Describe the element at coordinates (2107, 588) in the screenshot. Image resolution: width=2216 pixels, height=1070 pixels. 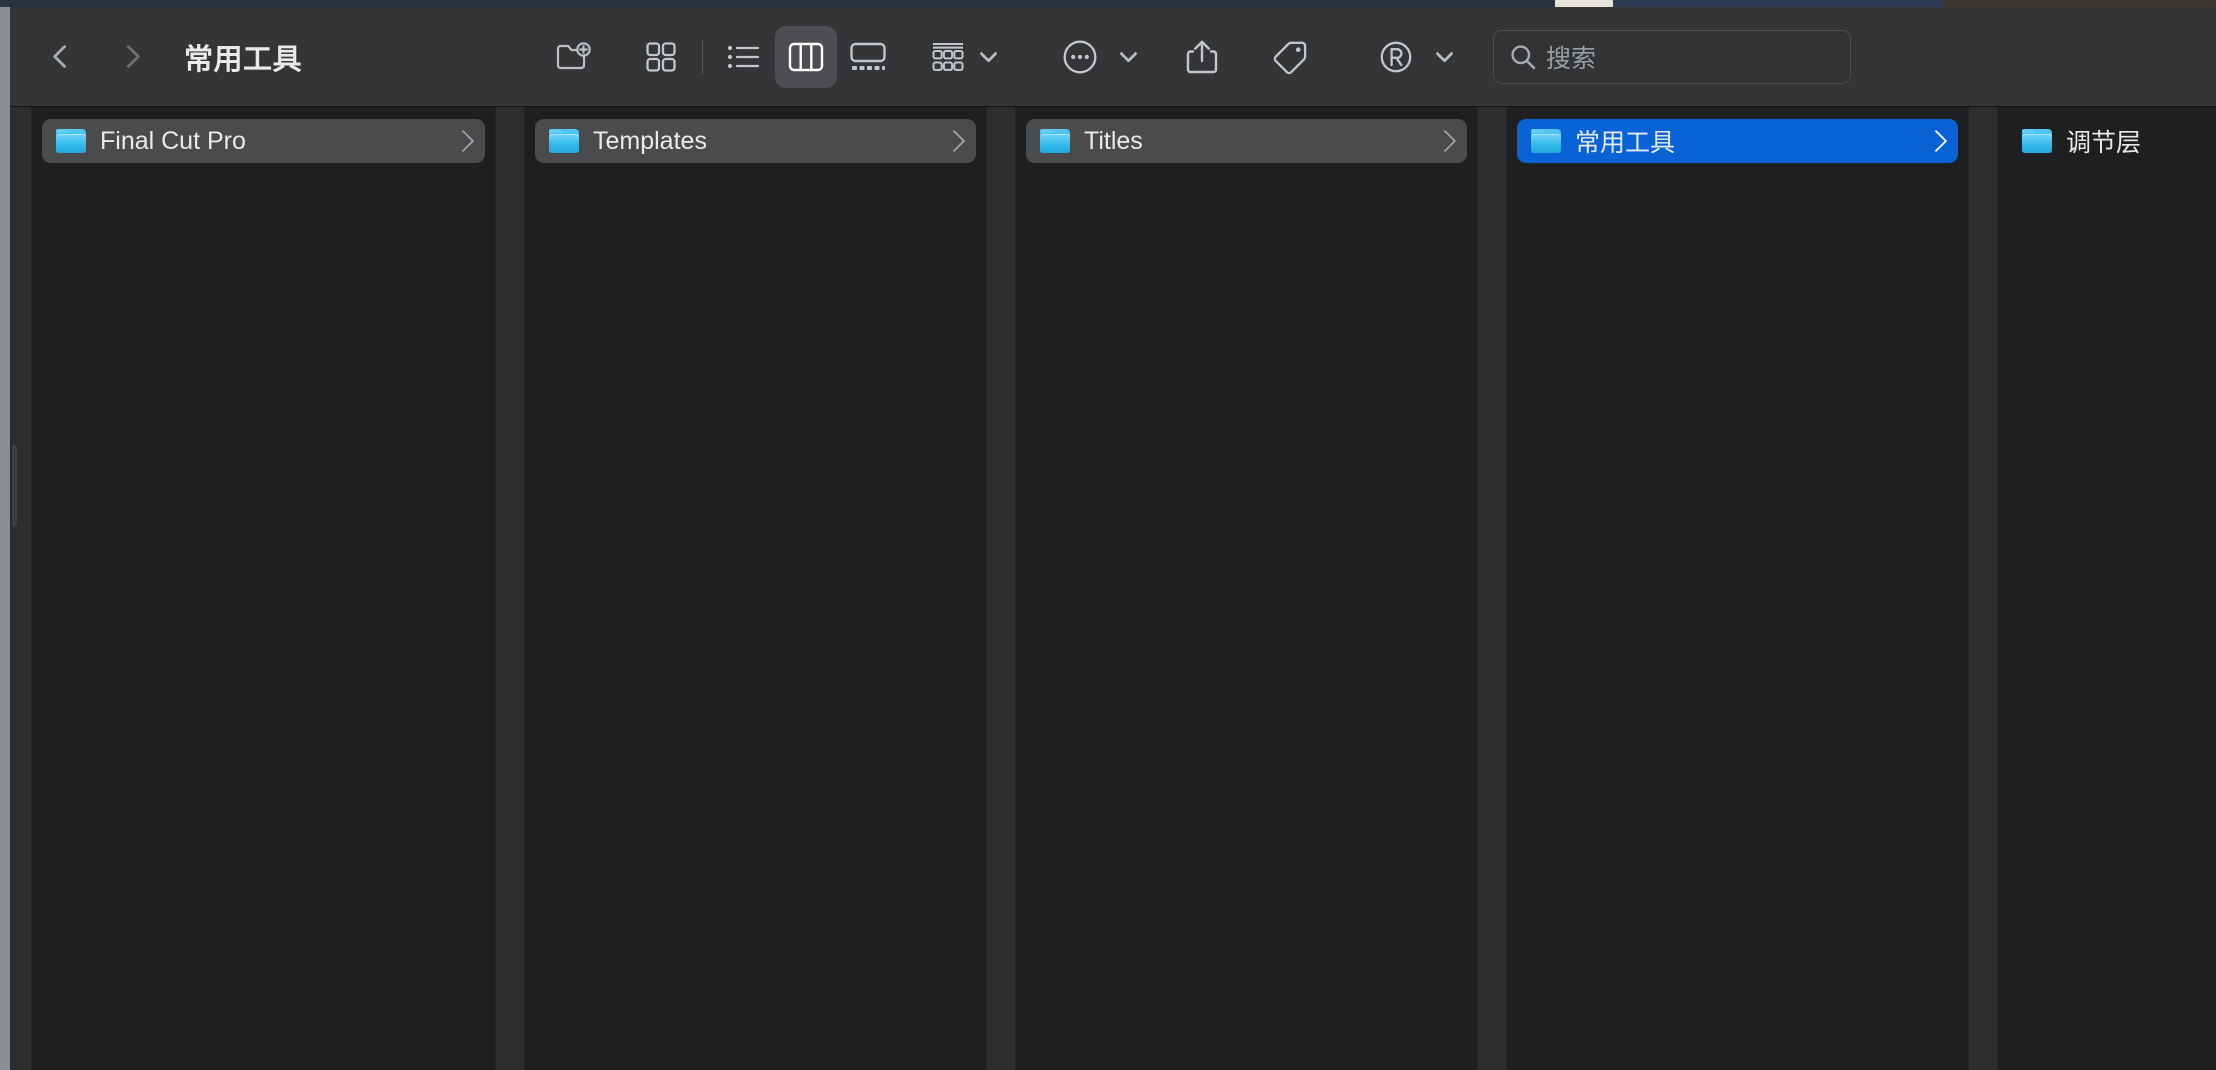
I see `column-5: 调节层` at that location.